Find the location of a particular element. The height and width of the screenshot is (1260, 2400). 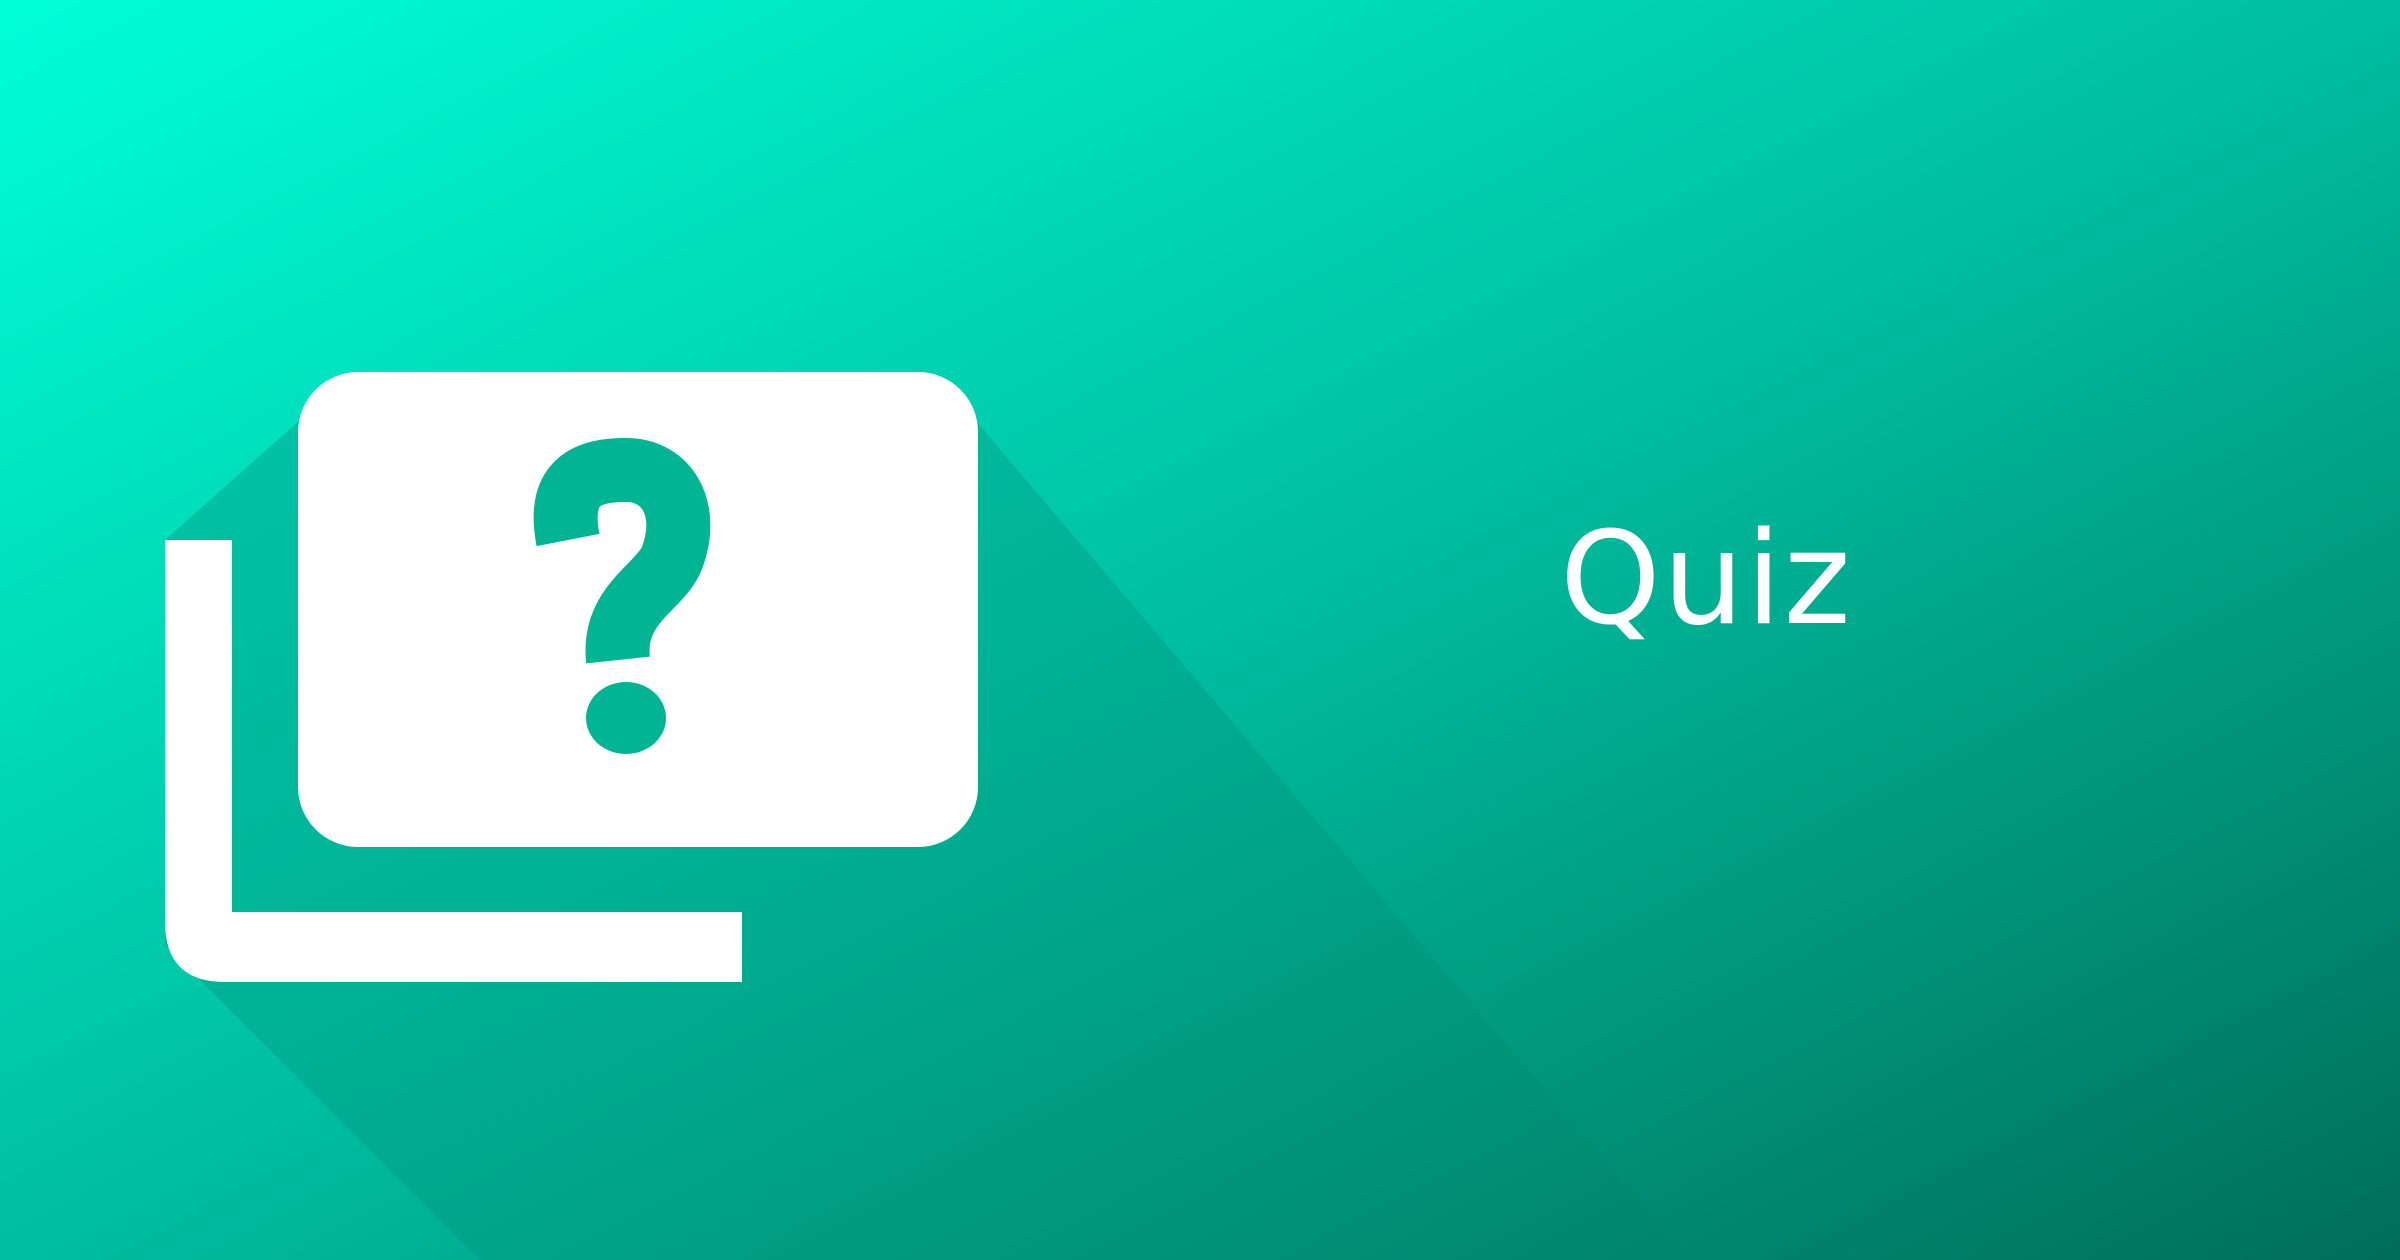

question-mark-dot is located at coordinates (626, 718).